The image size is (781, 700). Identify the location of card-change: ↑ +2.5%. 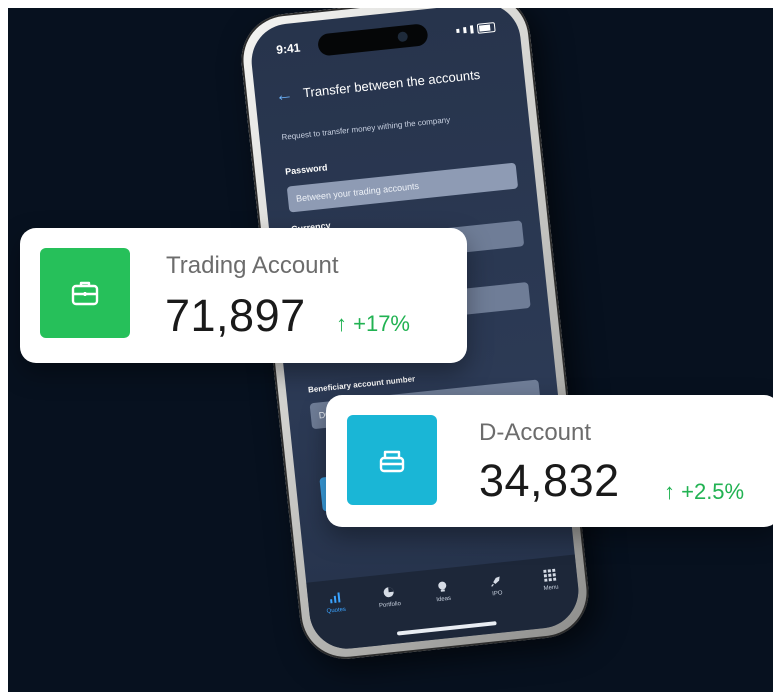
(704, 491).